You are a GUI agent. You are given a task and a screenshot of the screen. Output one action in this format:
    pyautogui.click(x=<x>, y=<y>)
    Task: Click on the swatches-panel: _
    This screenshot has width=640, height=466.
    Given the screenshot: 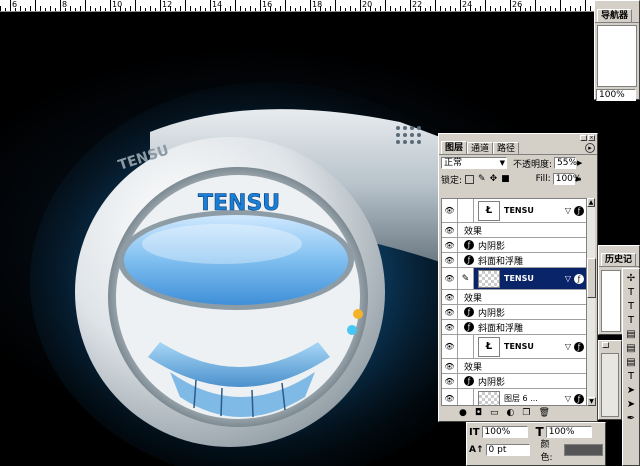 What is the action you would take?
    pyautogui.click(x=610, y=380)
    